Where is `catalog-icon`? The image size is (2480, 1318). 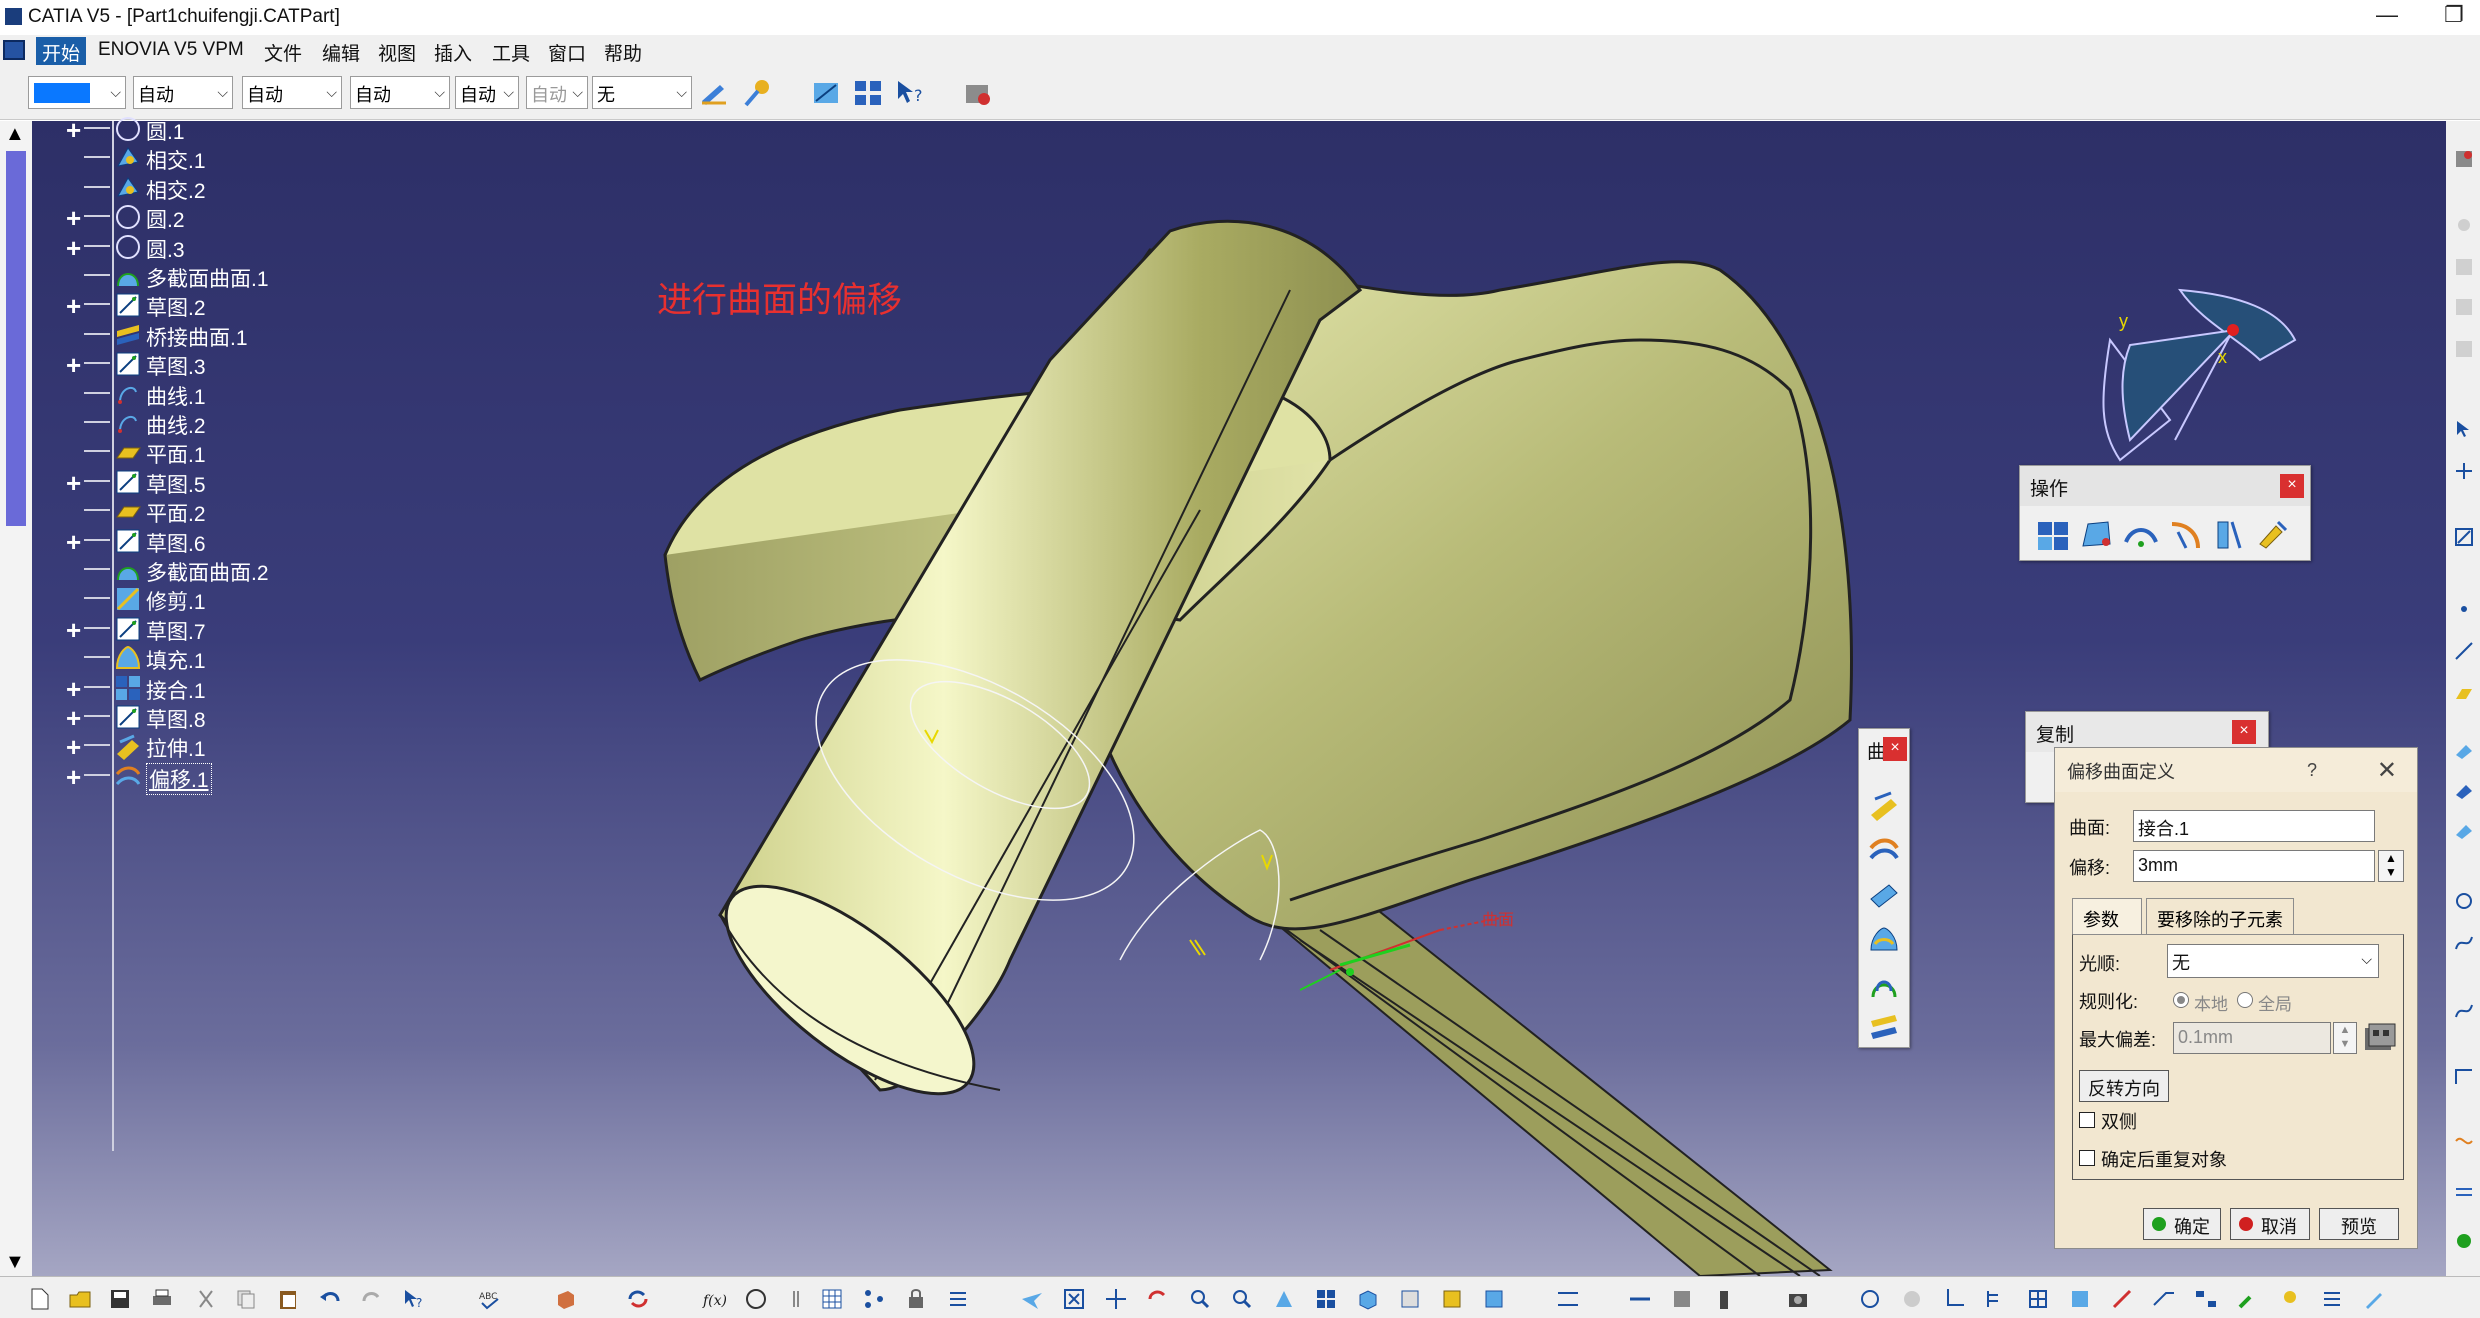 catalog-icon is located at coordinates (868, 93).